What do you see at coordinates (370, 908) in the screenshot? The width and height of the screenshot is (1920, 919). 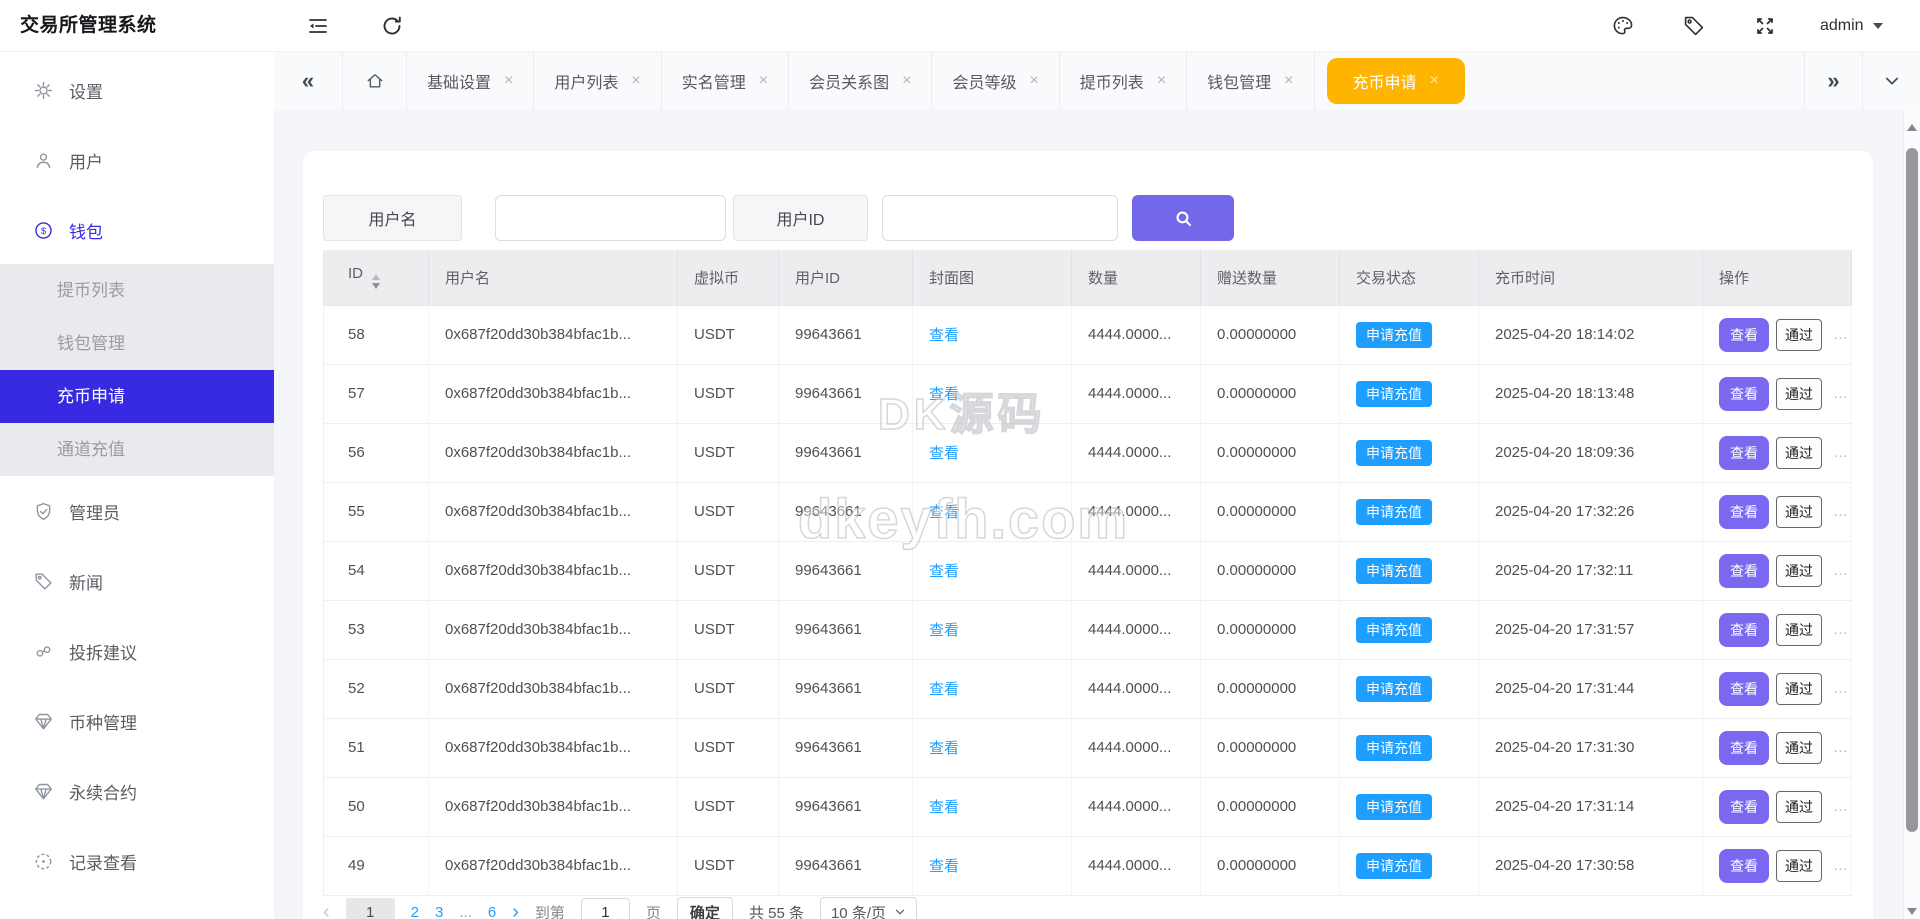 I see `pagination-page-current: 1` at bounding box center [370, 908].